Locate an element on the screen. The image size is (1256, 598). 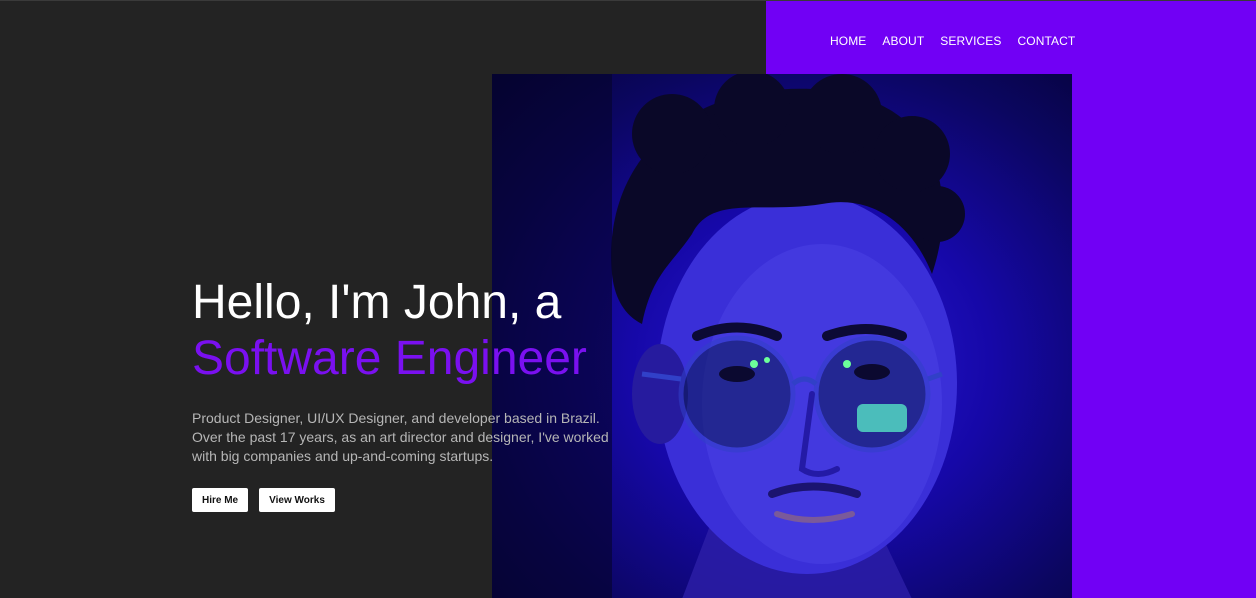
hero-role-title: Software Engineer is located at coordinates (389, 358).